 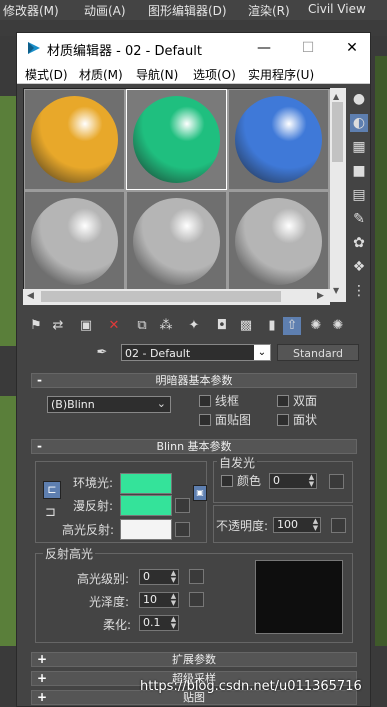 What do you see at coordinates (283, 401) in the screenshot?
I see `two-sided-checkbox` at bounding box center [283, 401].